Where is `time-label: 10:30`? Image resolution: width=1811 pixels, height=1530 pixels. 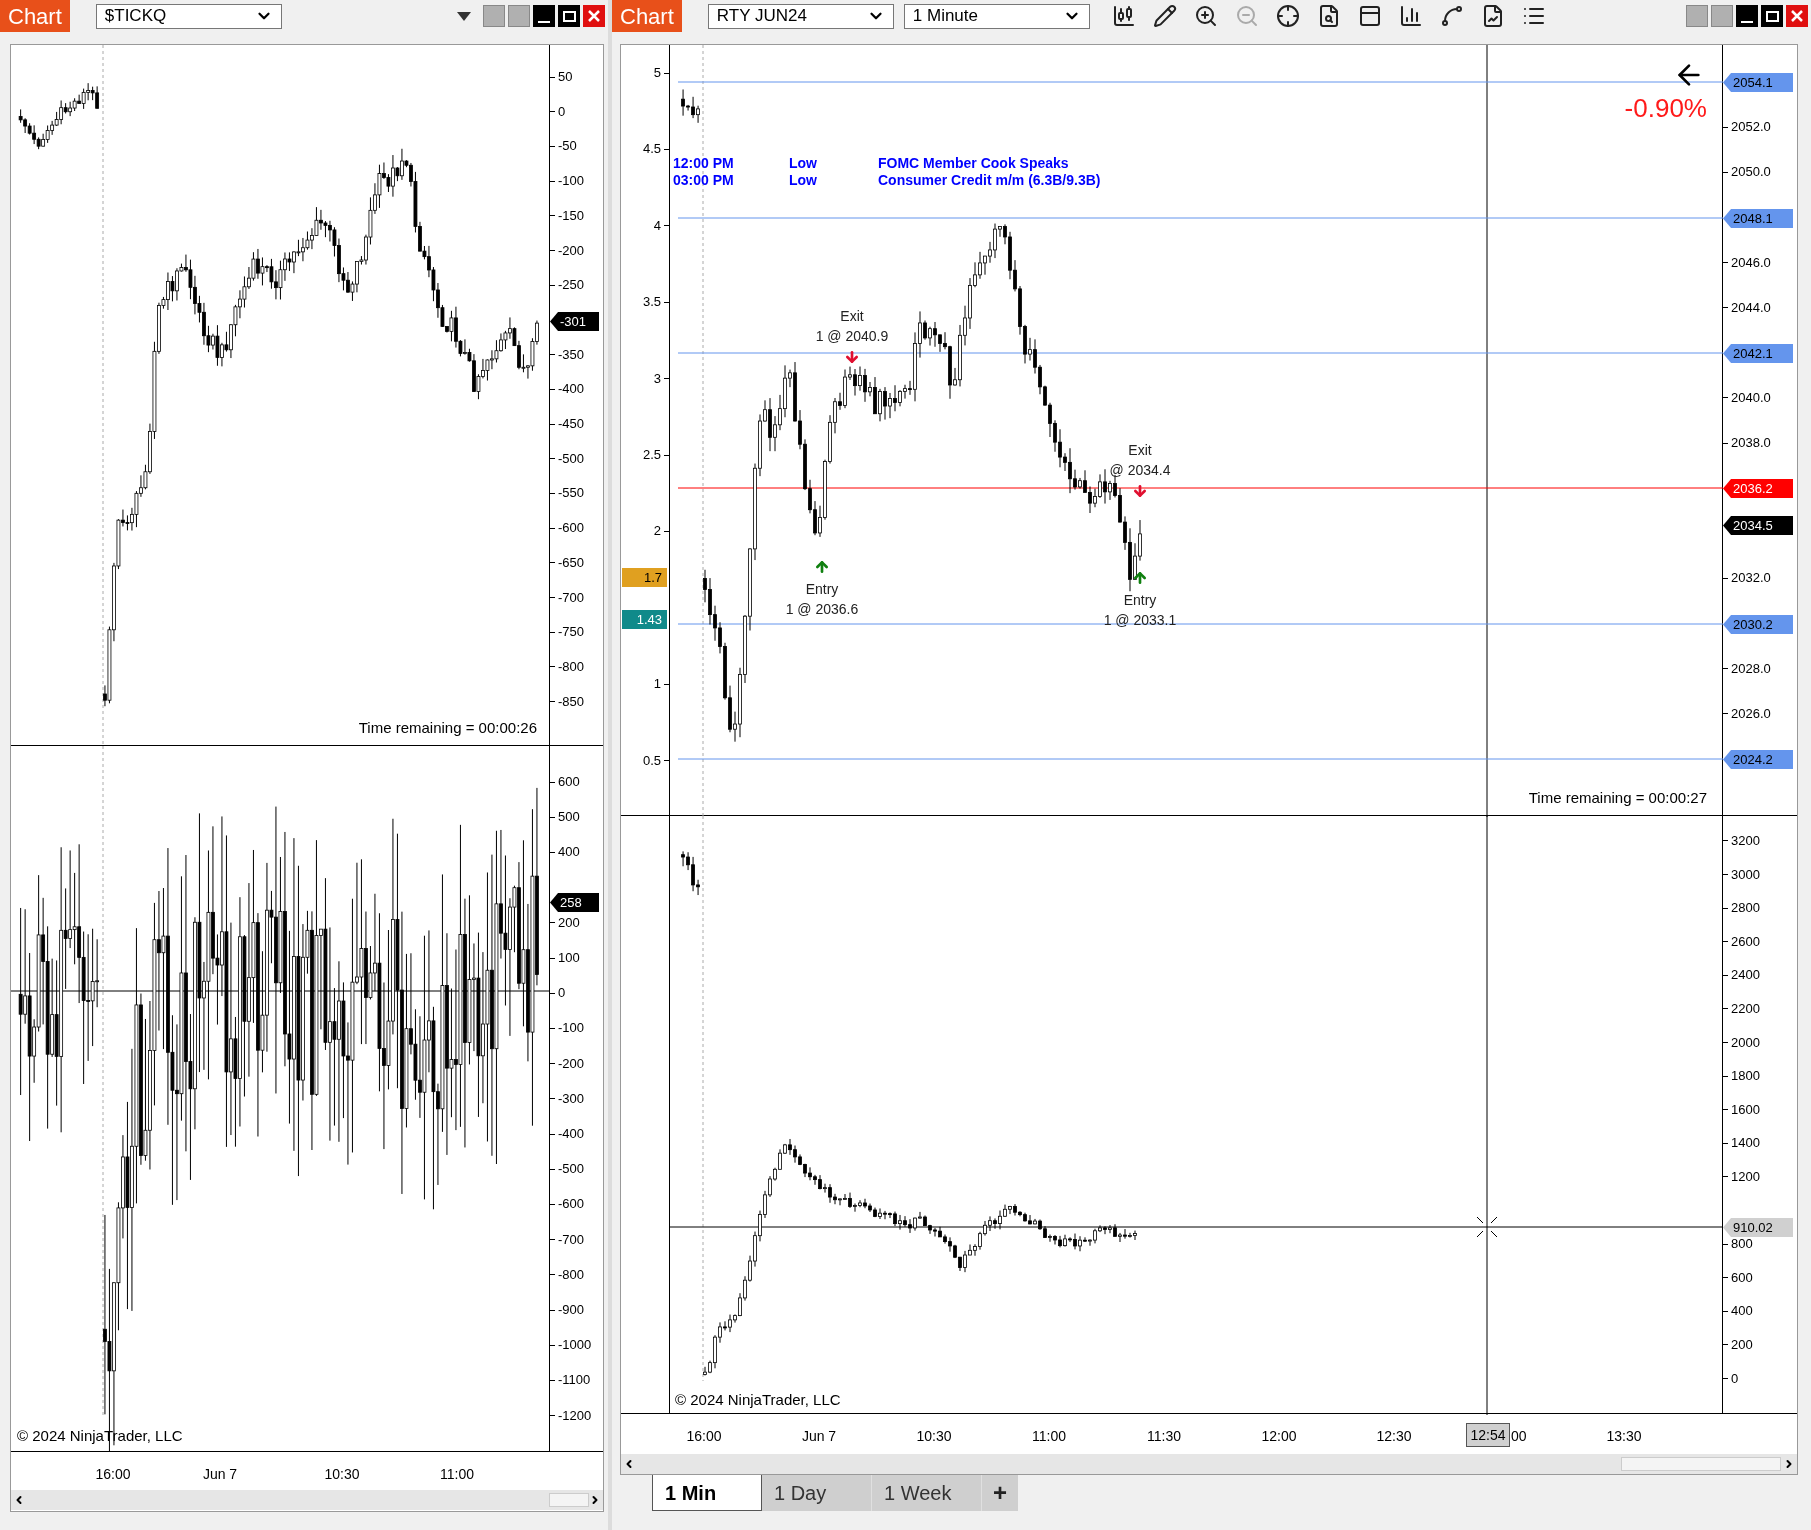 time-label: 10:30 is located at coordinates (934, 1437).